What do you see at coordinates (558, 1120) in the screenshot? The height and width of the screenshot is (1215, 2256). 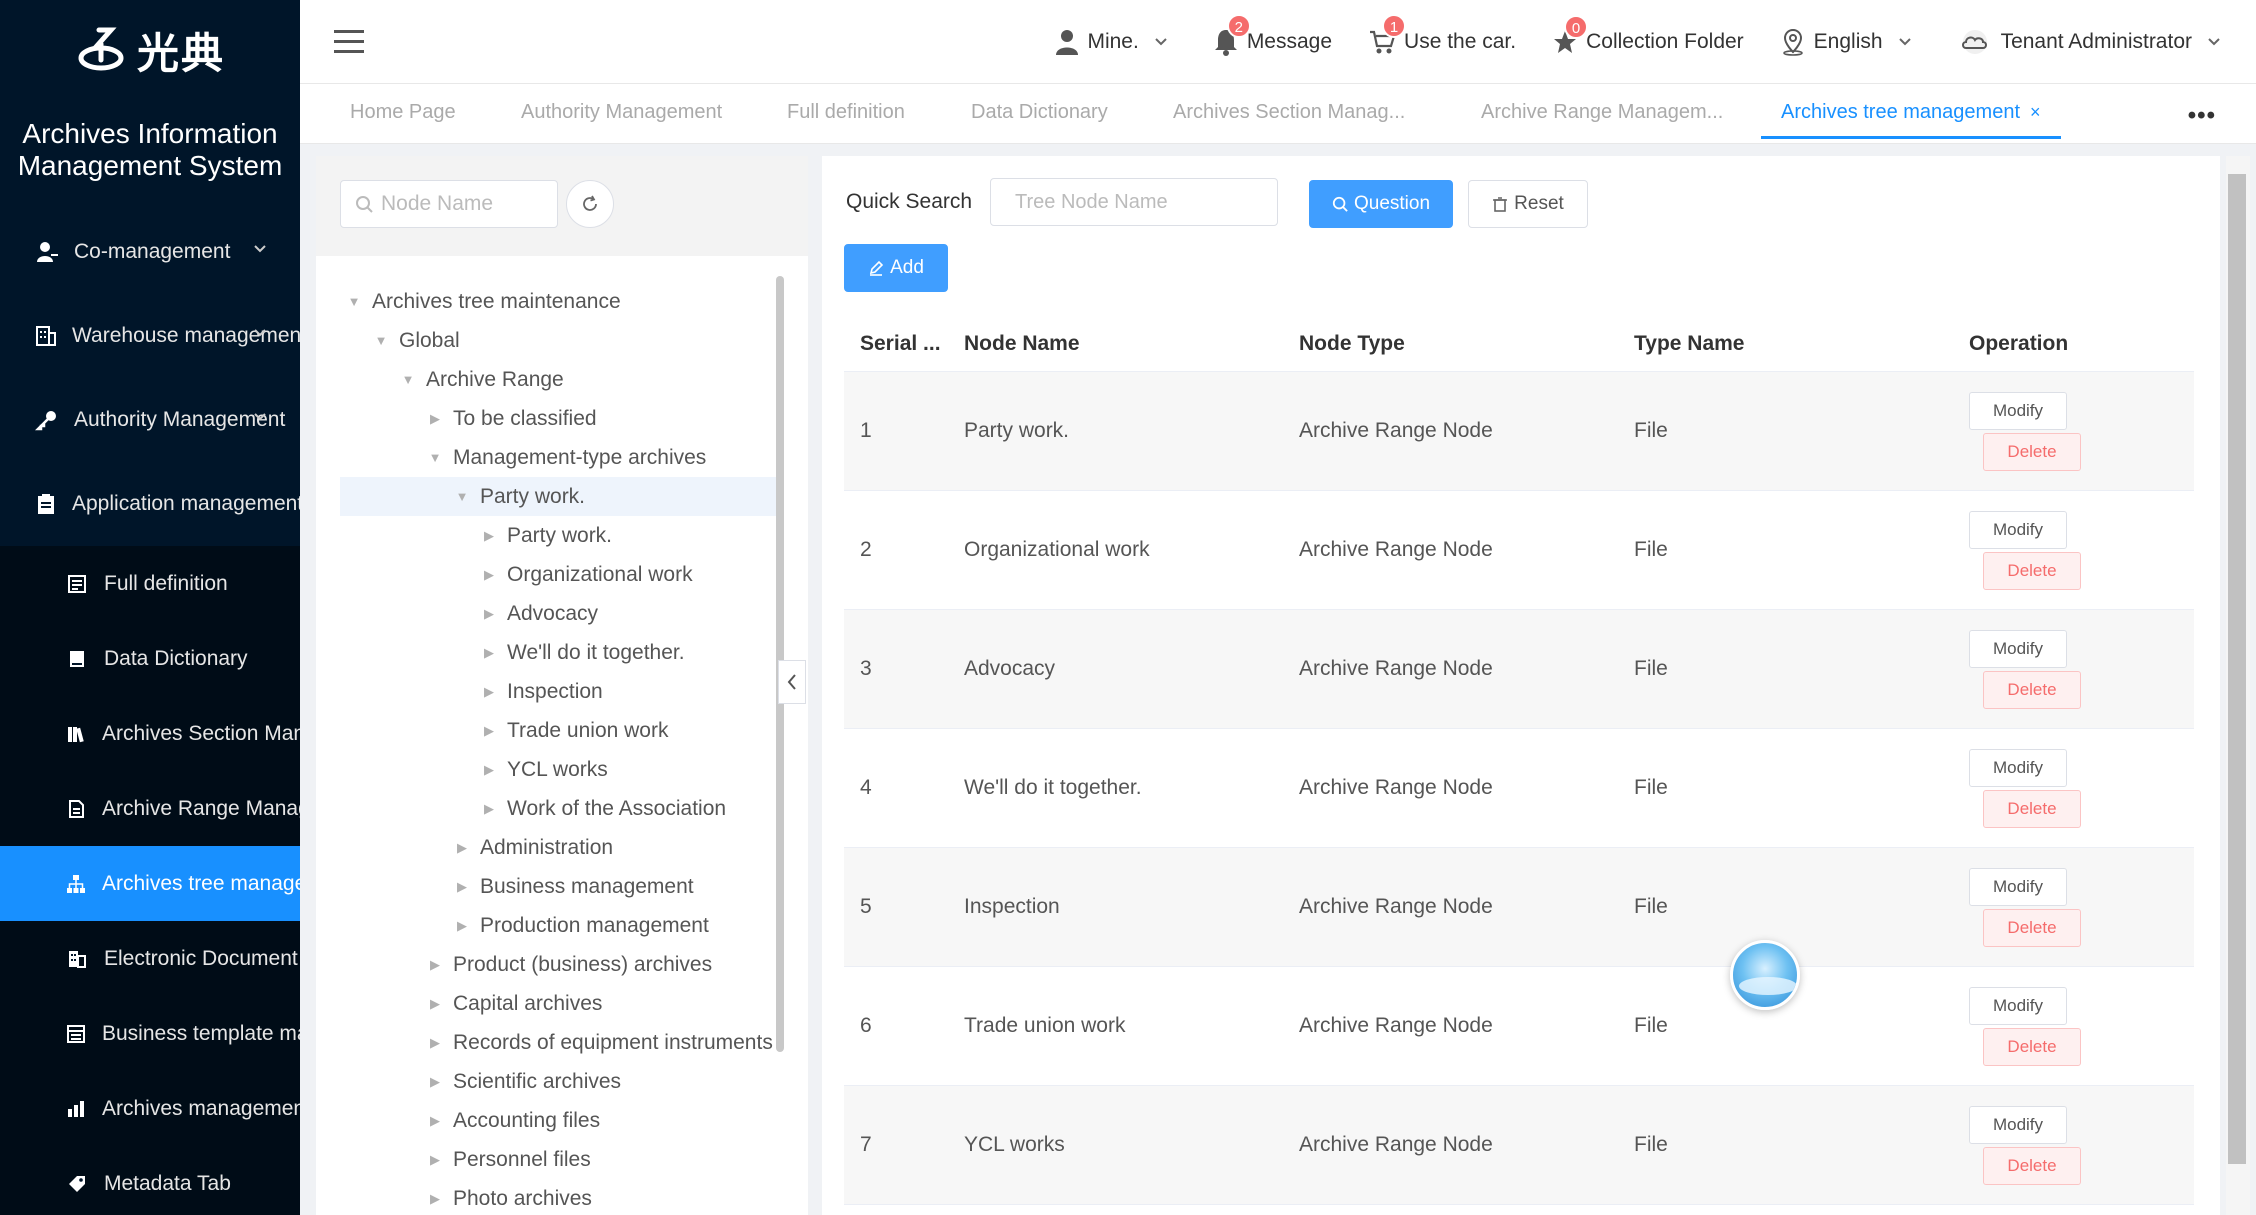 I see `tree-node: ▶ Accounting files` at bounding box center [558, 1120].